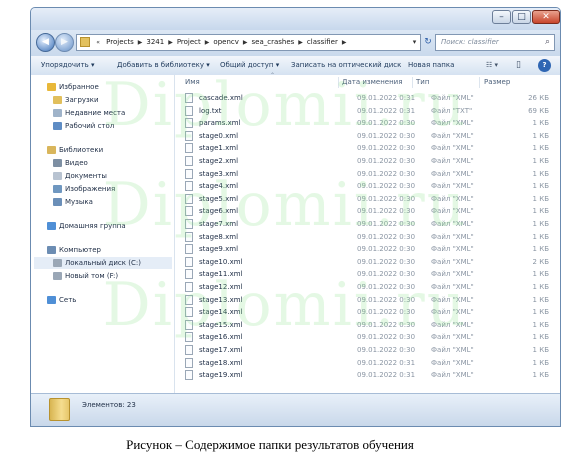 This screenshot has height=460, width=570. I want to click on file-row: stage12.xml 09.01.2022 0:30 Файл "XML" 1 КБ, so click(367, 287).